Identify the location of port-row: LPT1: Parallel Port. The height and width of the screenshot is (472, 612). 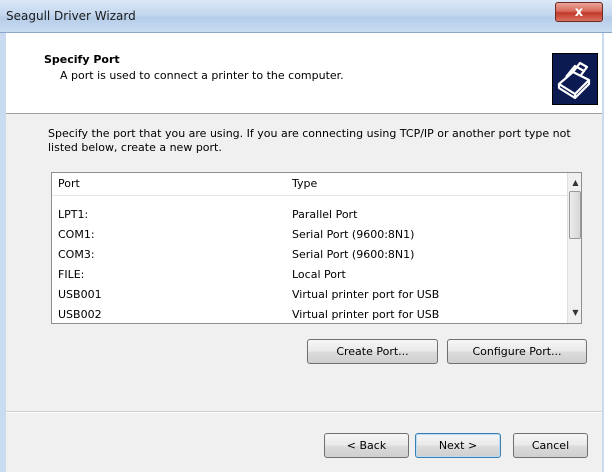
(310, 216).